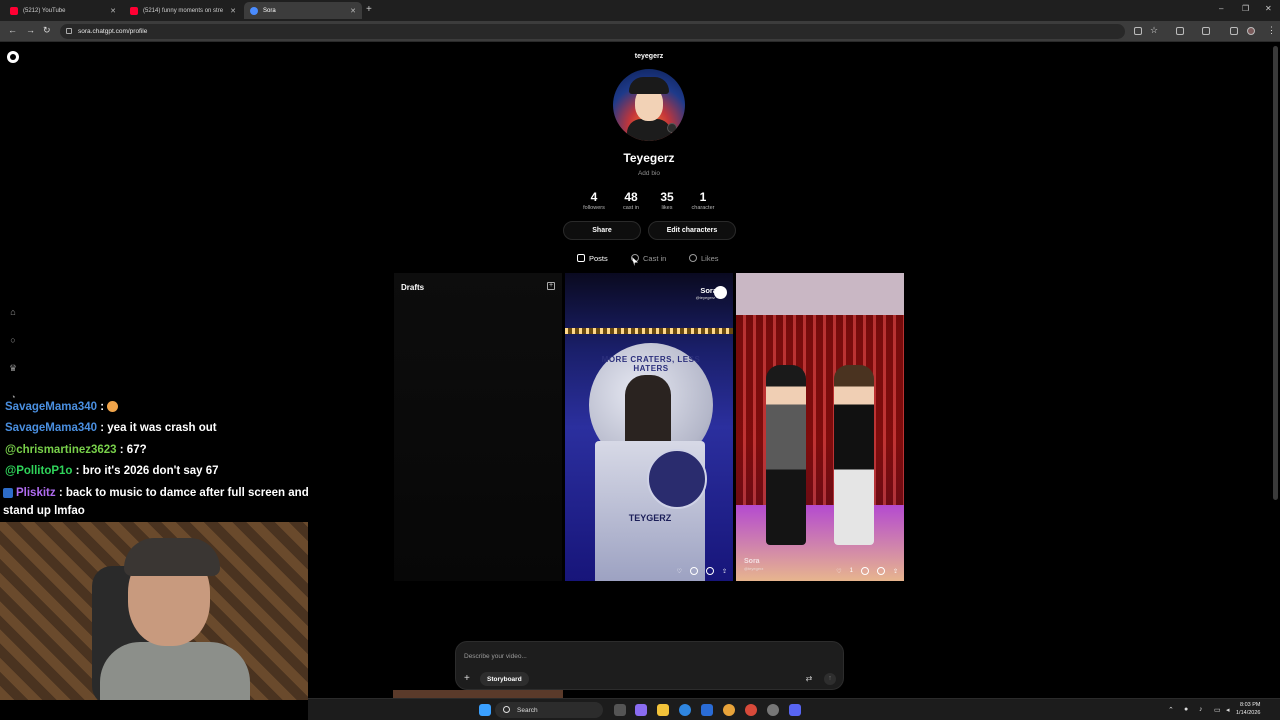  Describe the element at coordinates (1248, 709) in the screenshot. I see `system-clock: 8:03 PM 1/14/2026` at that location.